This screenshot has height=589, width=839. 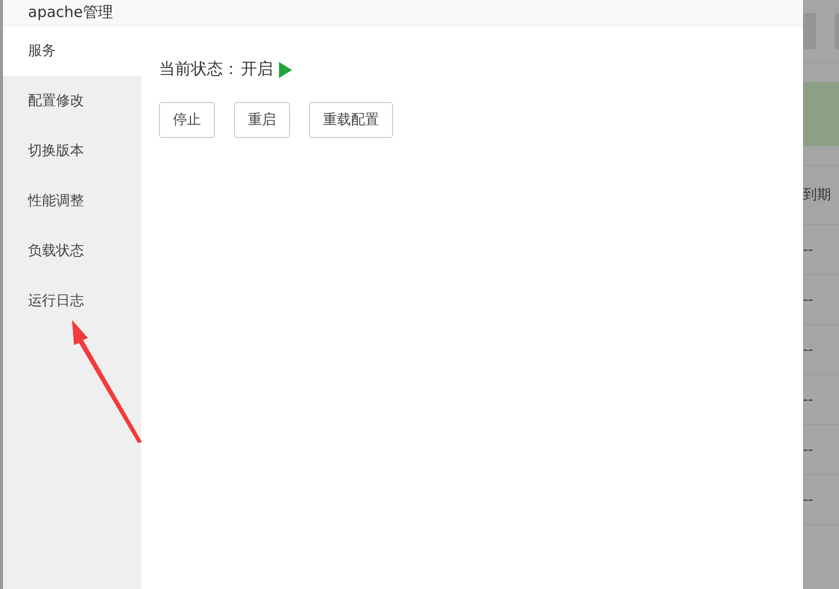 I want to click on sidebar-item: 运行日志, so click(x=72, y=301).